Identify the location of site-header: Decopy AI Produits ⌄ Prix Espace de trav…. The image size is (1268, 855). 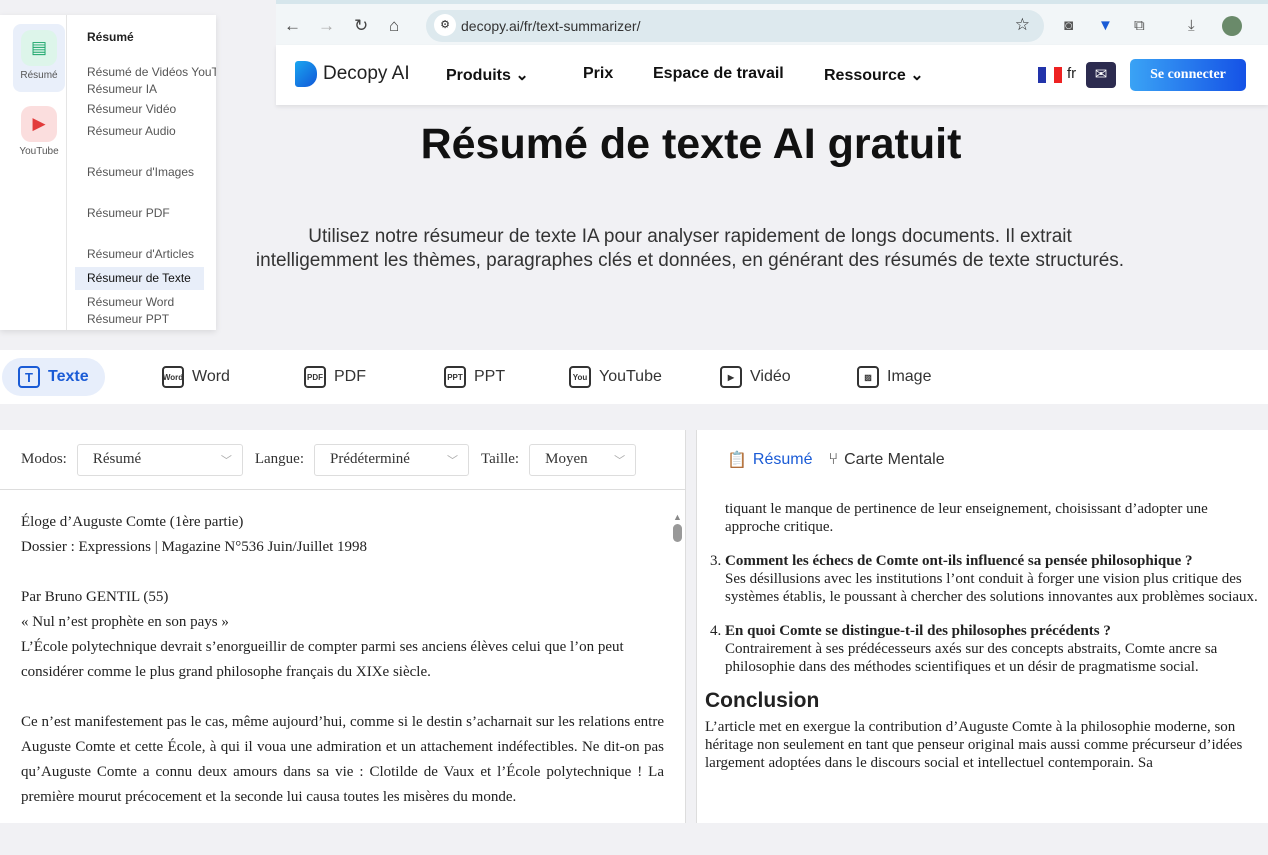
(772, 75).